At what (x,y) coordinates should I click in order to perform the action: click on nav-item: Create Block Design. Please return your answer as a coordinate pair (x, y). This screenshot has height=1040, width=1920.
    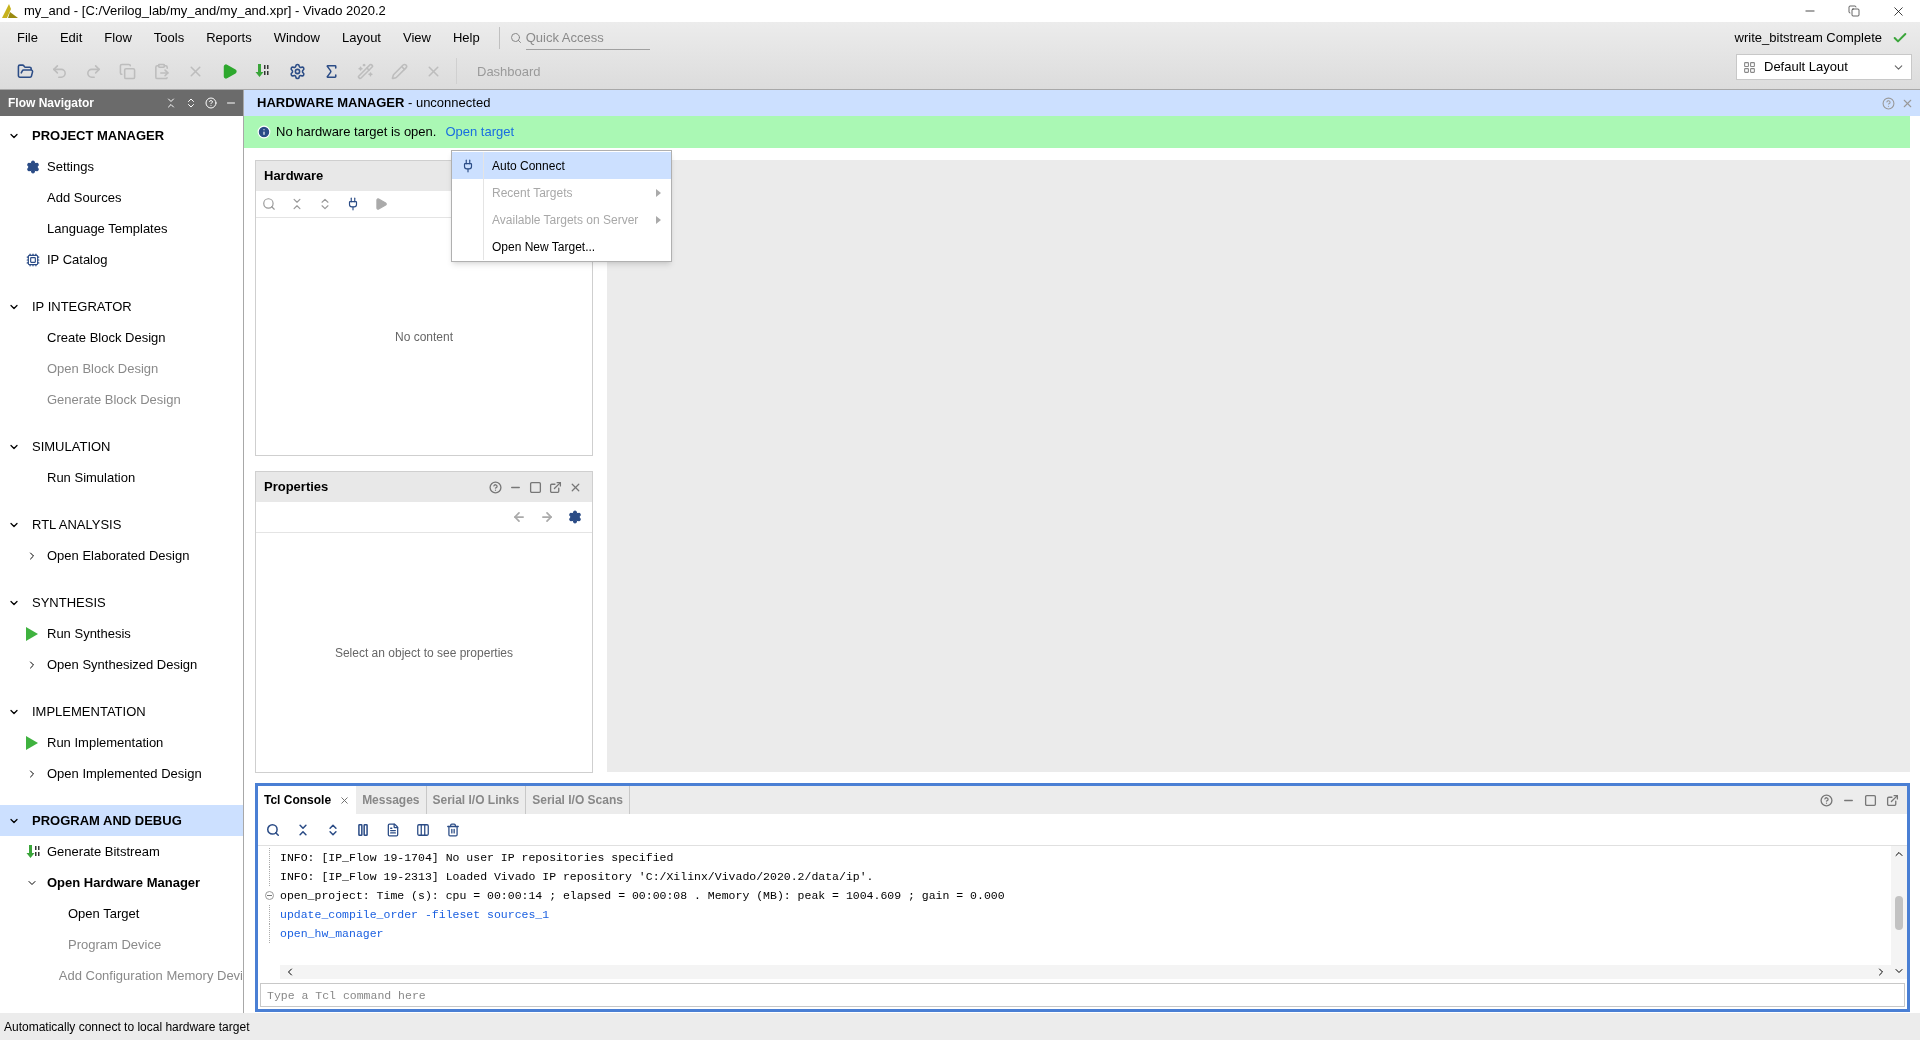
    Looking at the image, I should click on (121, 337).